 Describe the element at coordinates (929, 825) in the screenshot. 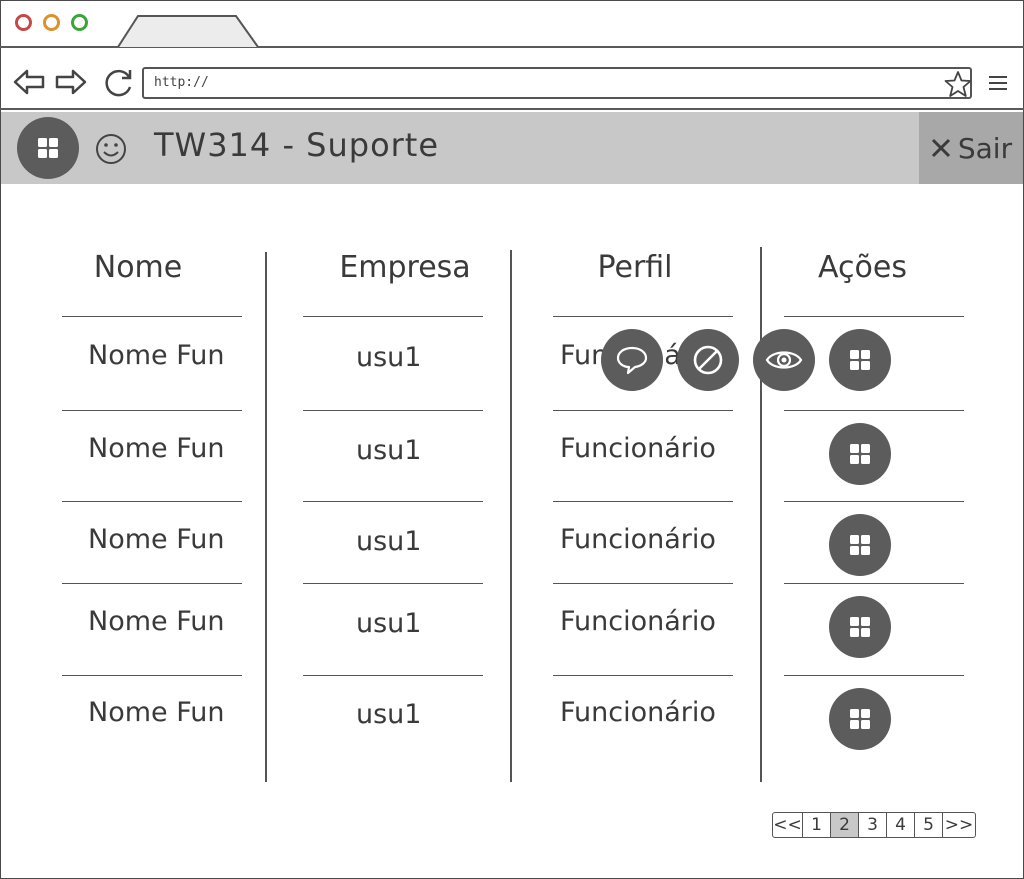

I see `pagination-page: 5` at that location.